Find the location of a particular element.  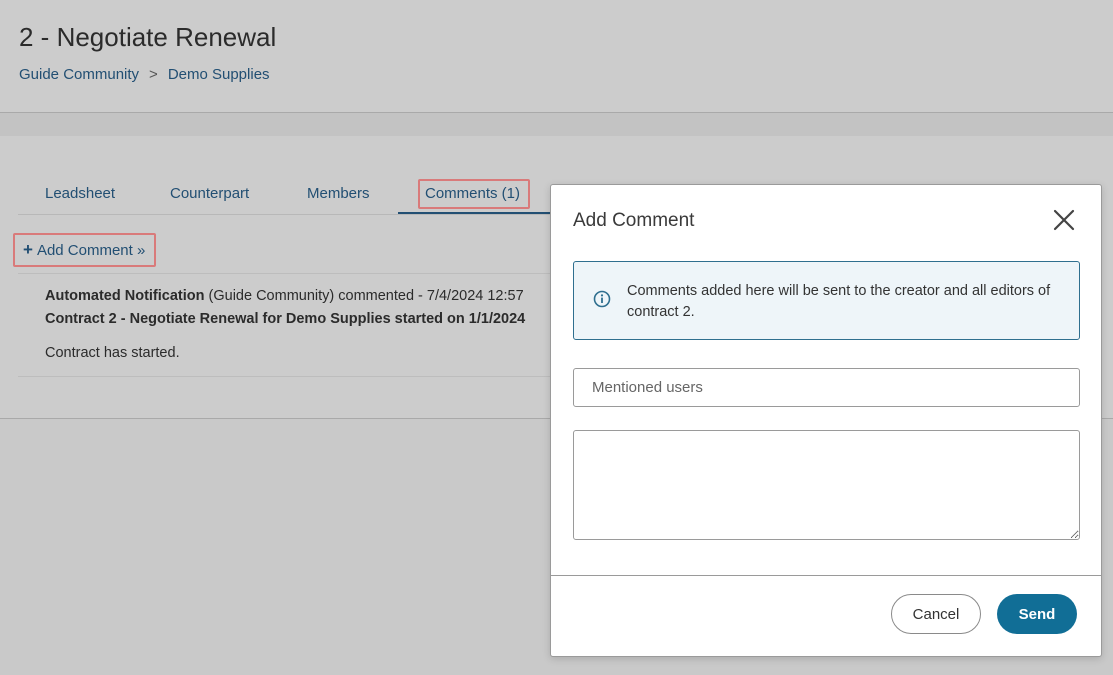

breadcrumb: Guide Community > Demo Supplies is located at coordinates (144, 74).